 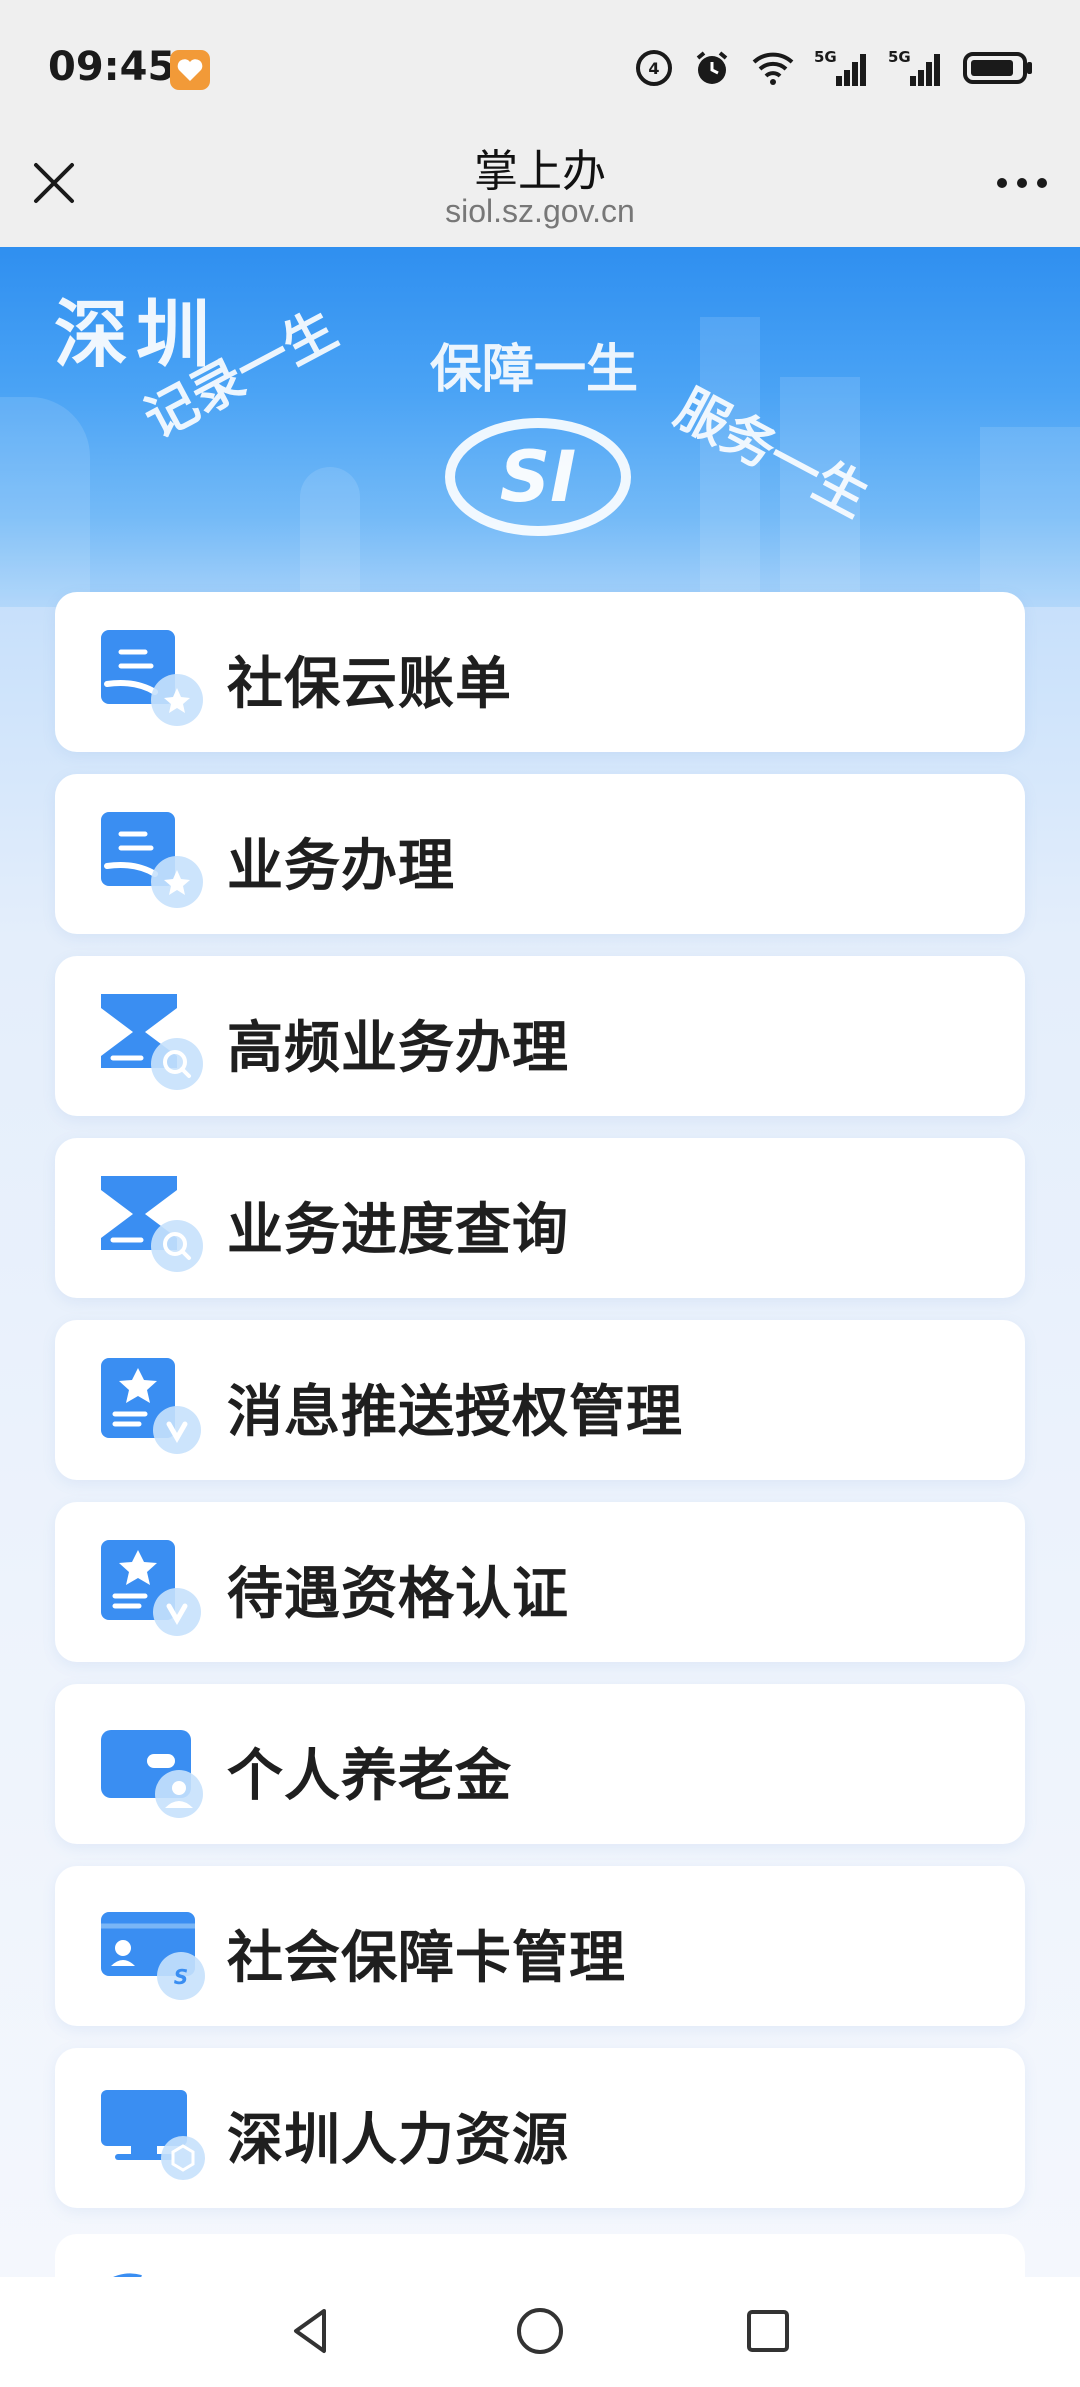 I want to click on battery-icon, so click(x=998, y=68).